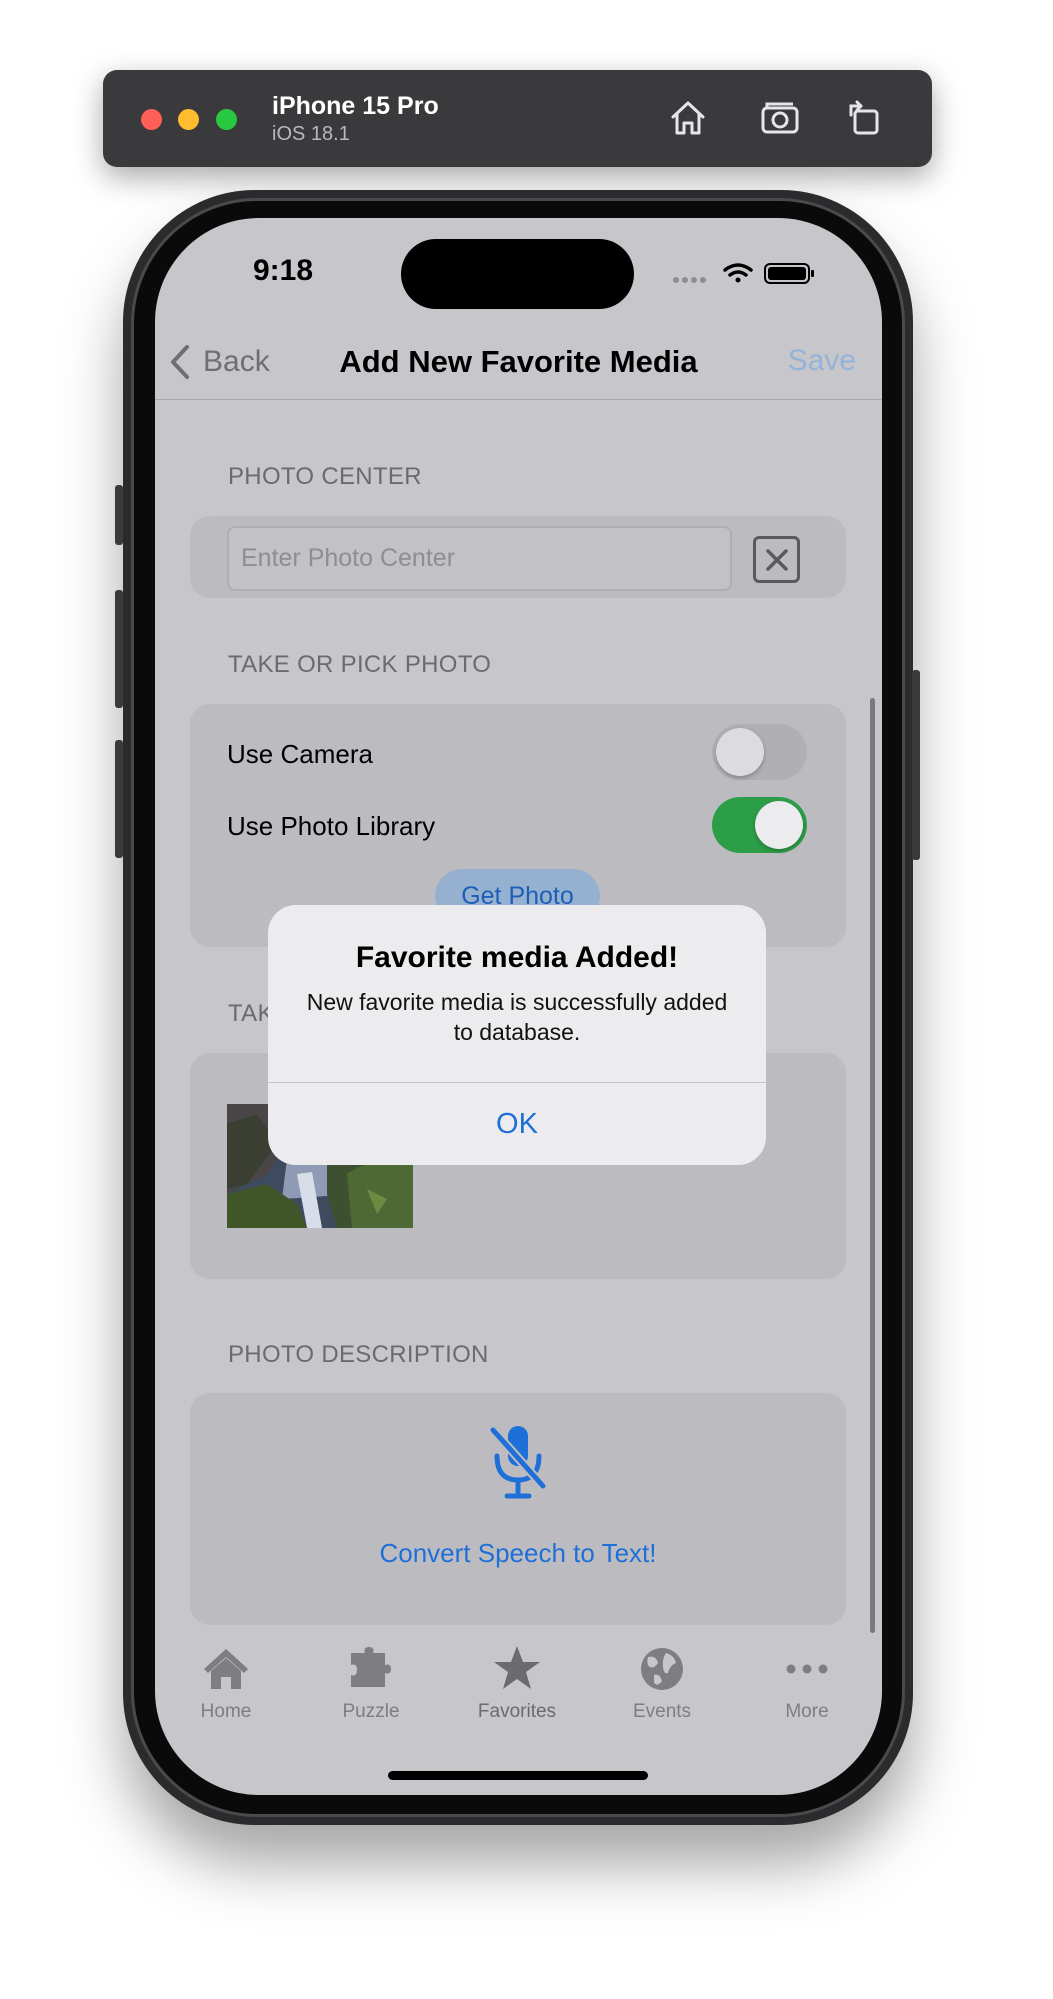 The image size is (1053, 1999). Describe the element at coordinates (358, 1354) in the screenshot. I see `photo-description-header: PHOTO DESCRIPTION` at that location.